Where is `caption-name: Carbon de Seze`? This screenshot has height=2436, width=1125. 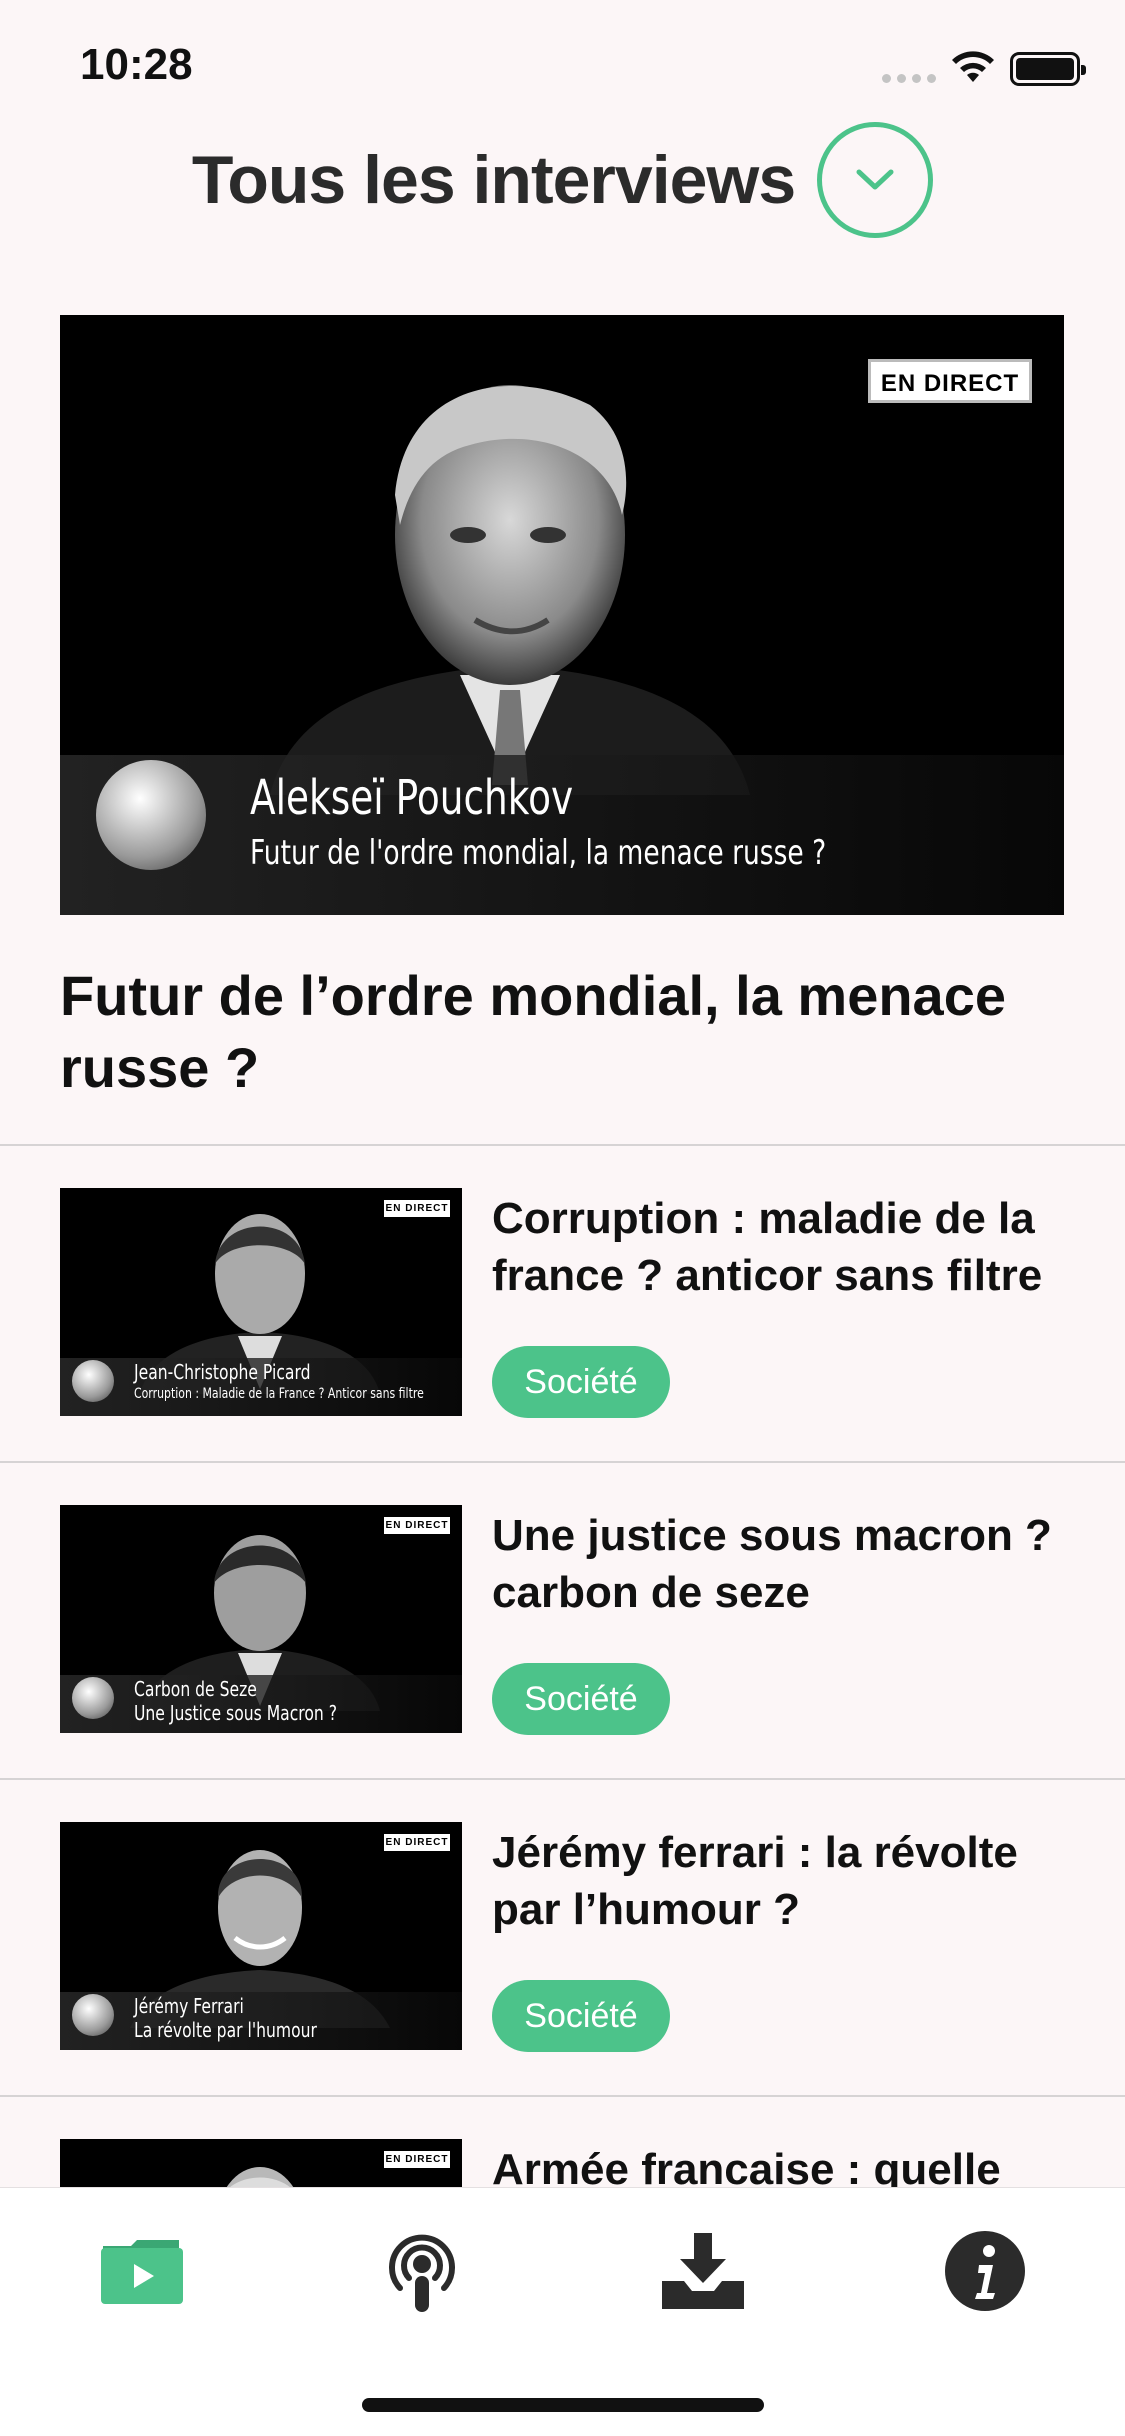 caption-name: Carbon de Seze is located at coordinates (195, 1689).